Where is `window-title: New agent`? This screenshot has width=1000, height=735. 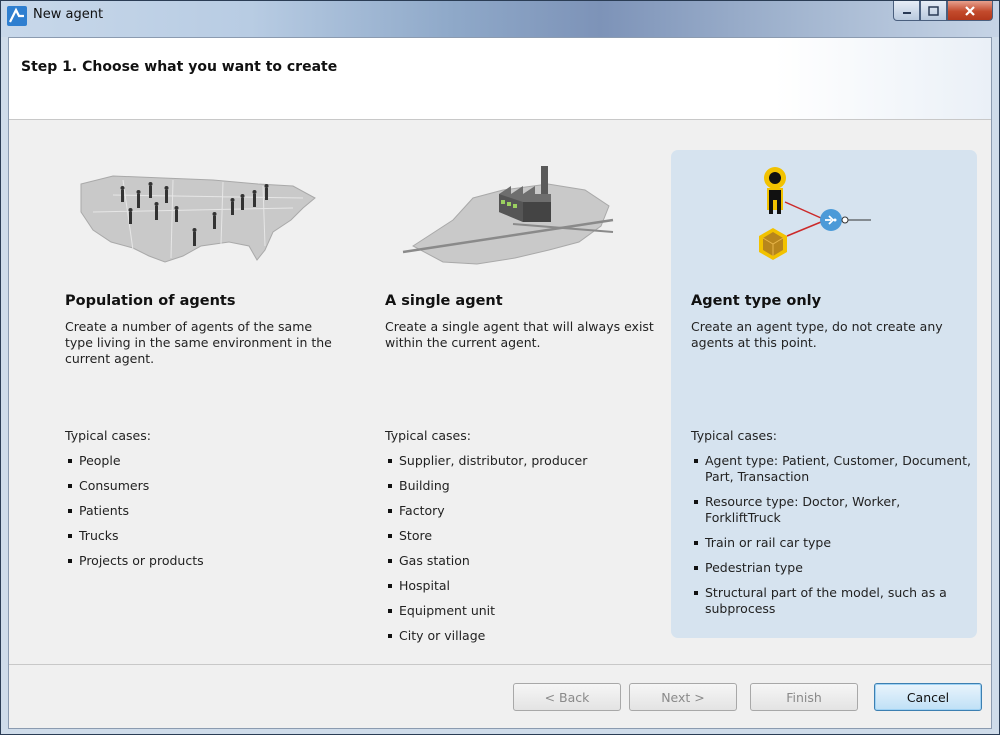 window-title: New agent is located at coordinates (68, 14).